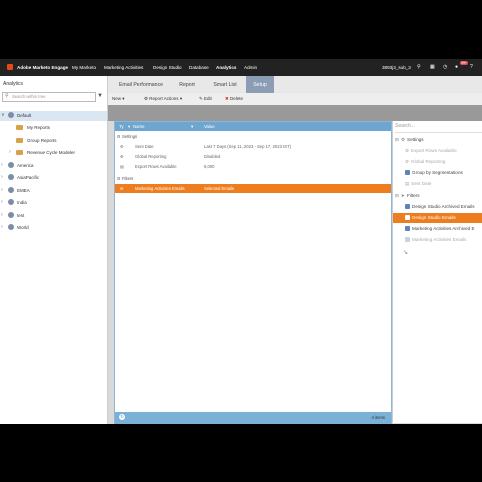 Image resolution: width=482 pixels, height=482 pixels. I want to click on collapse-chevron-icon: ∨, so click(3, 115).